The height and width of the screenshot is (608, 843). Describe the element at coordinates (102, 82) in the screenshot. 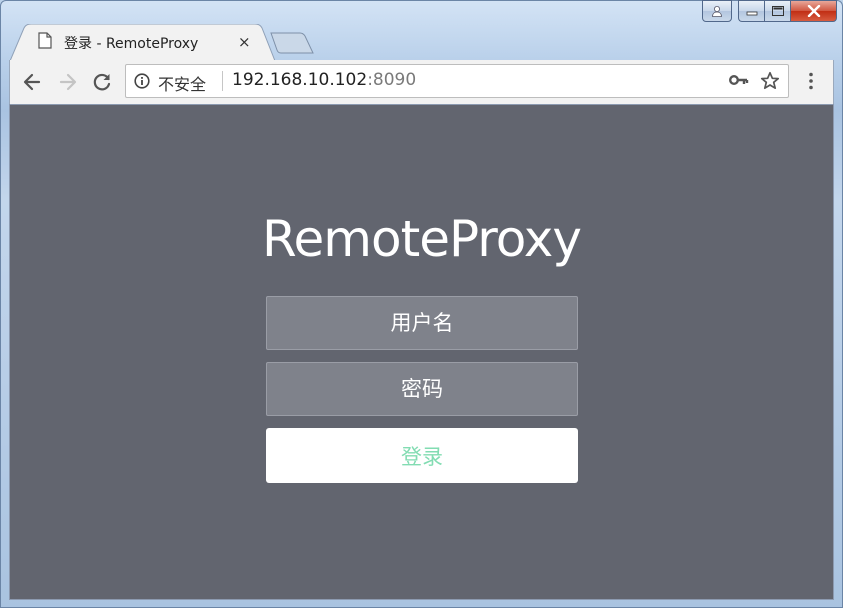

I see `reload-icon` at that location.